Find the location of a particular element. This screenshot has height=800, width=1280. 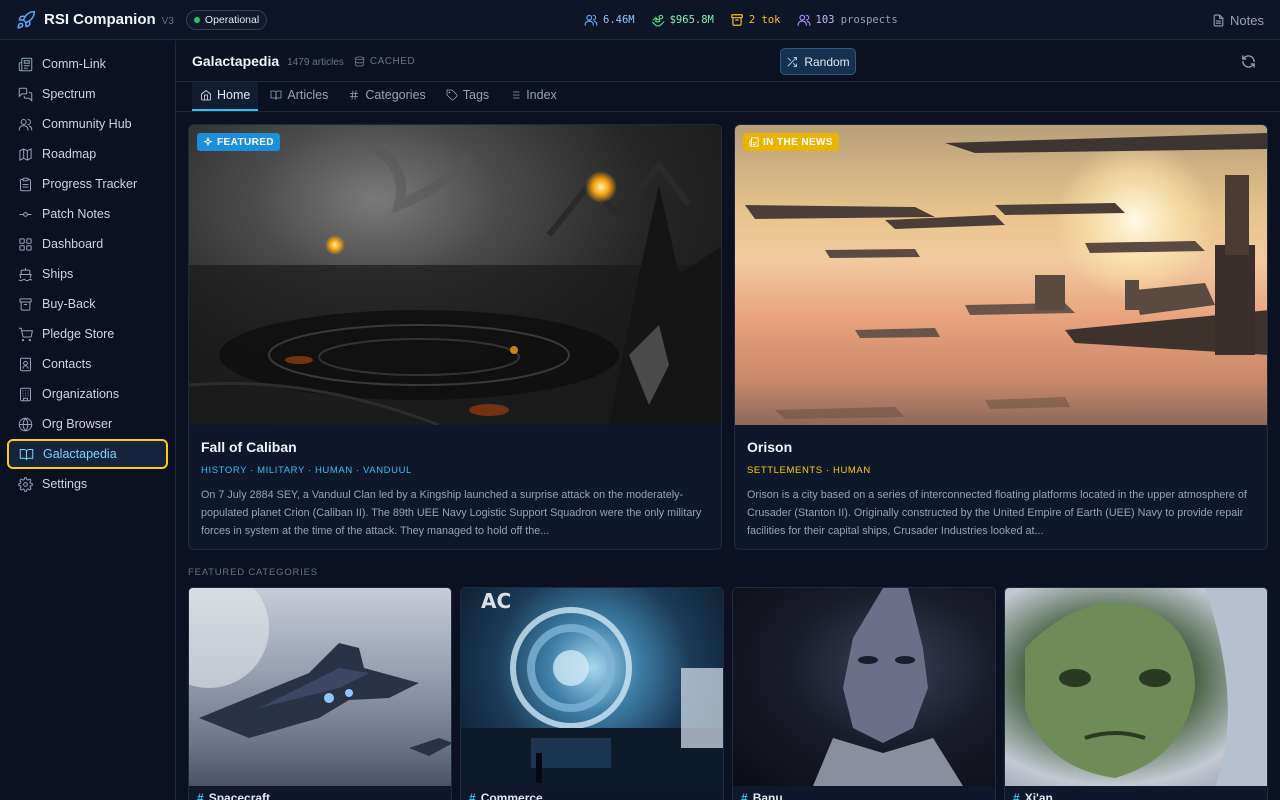

news-badge-label: IN THE NEWS is located at coordinates (798, 142).